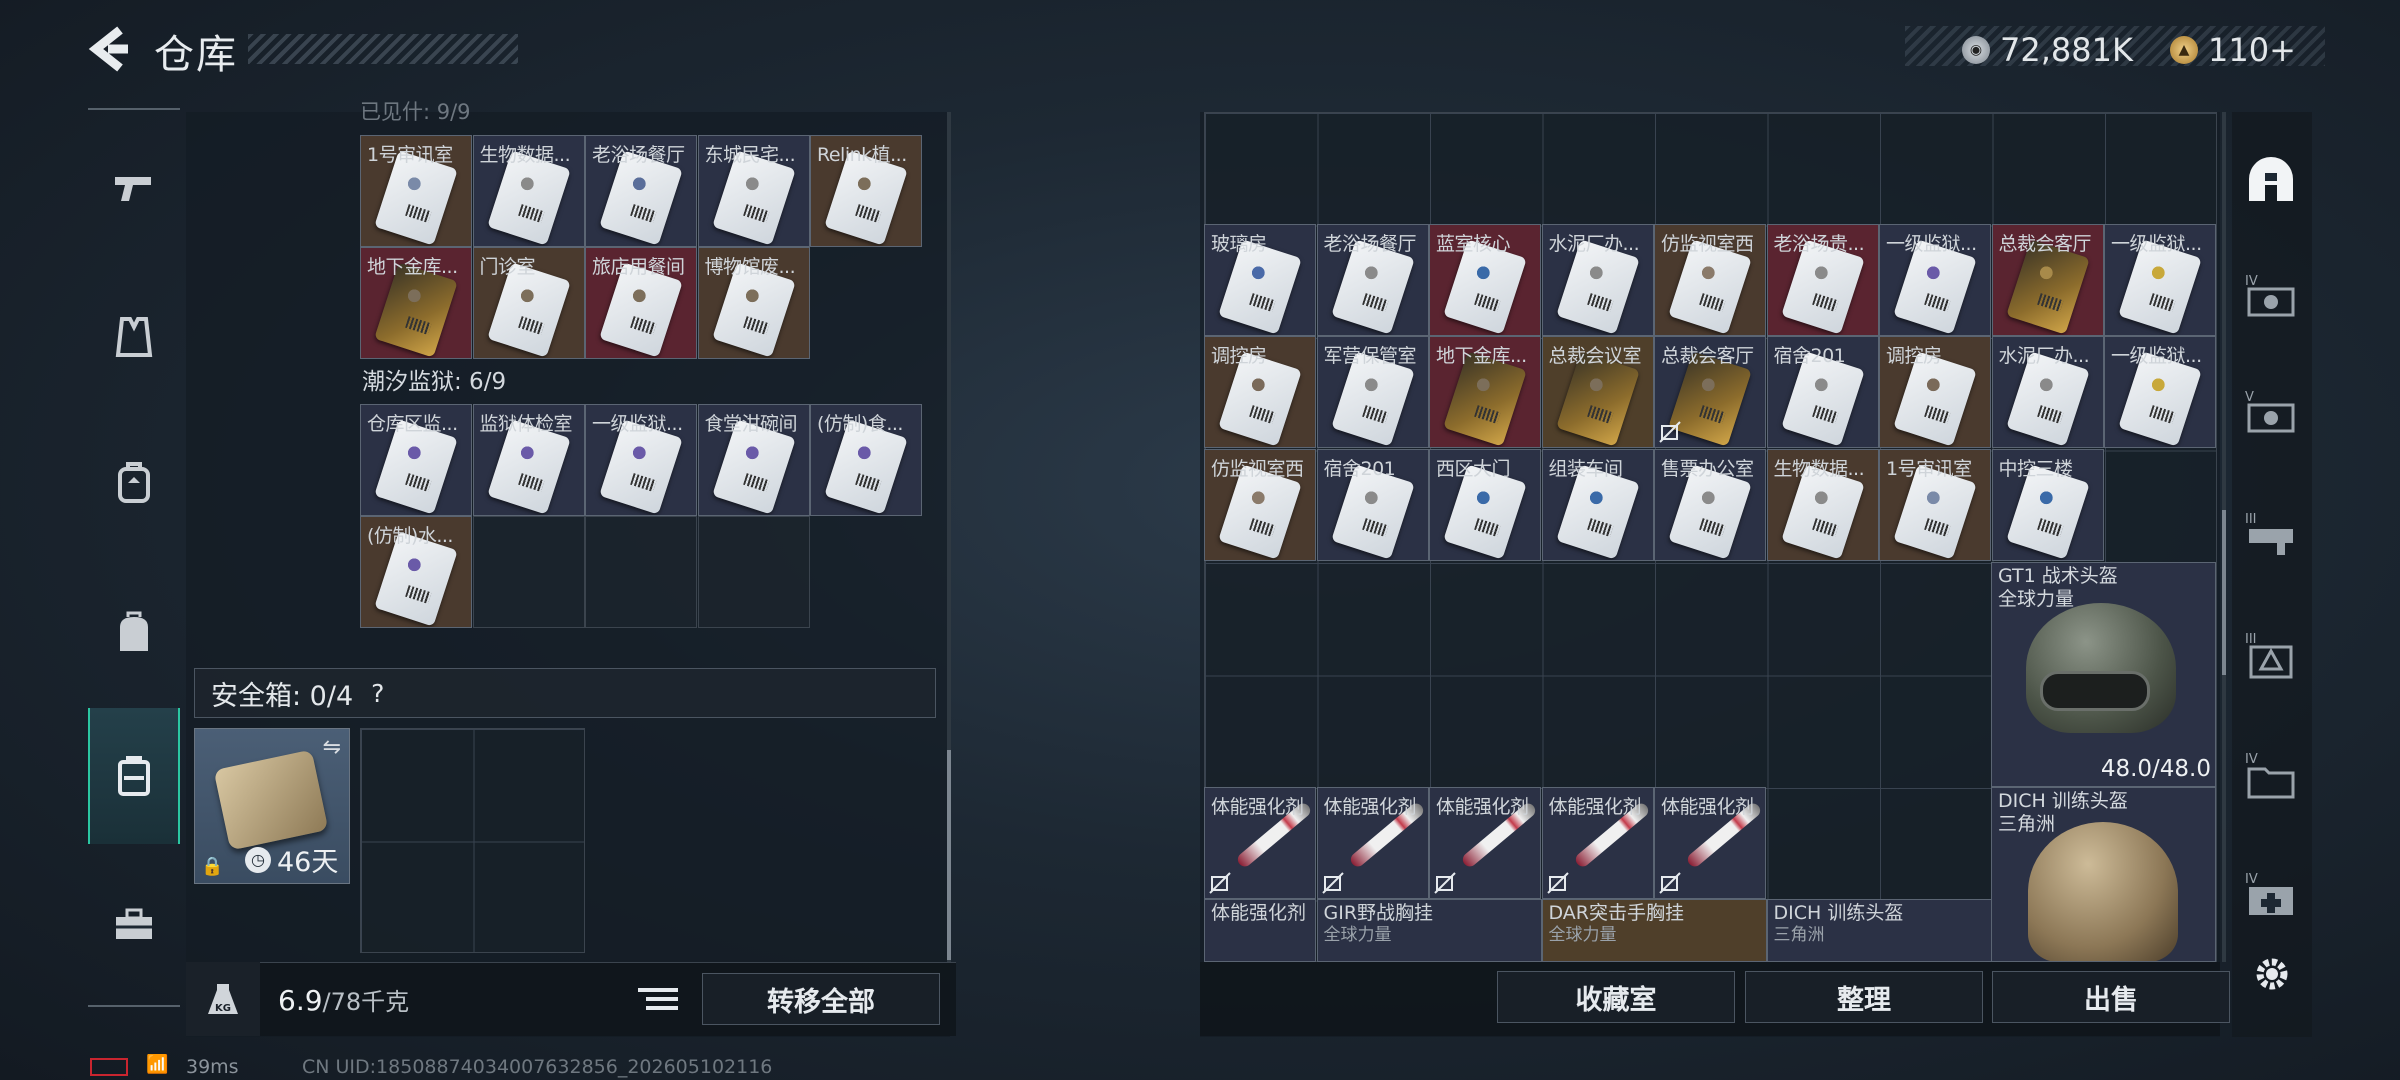 This screenshot has width=2400, height=1080. Describe the element at coordinates (1710, 505) in the screenshot. I see `keycard-slot: 售票办公室` at that location.